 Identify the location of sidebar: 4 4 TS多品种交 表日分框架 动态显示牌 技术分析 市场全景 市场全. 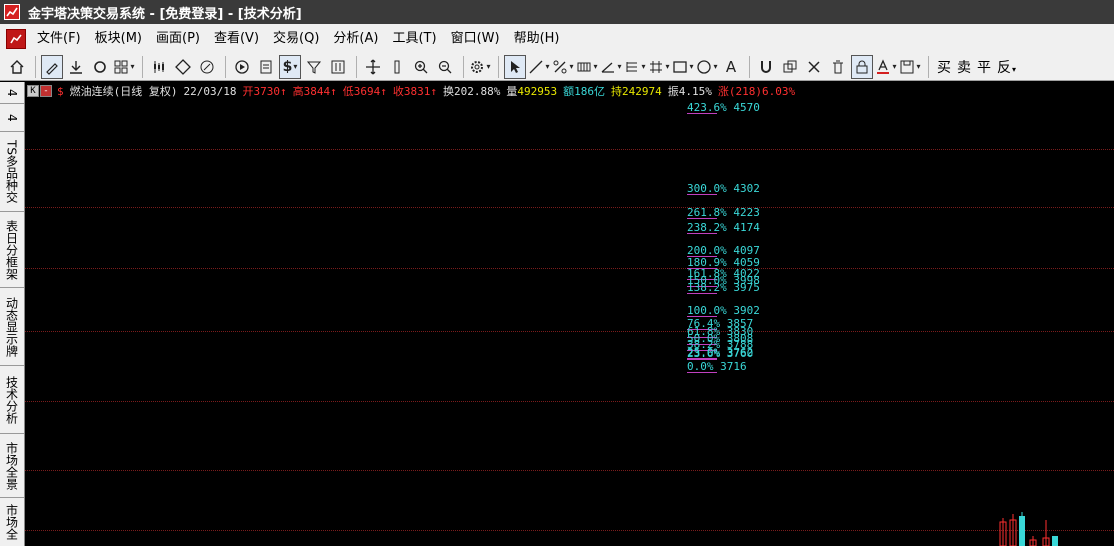
(12, 314).